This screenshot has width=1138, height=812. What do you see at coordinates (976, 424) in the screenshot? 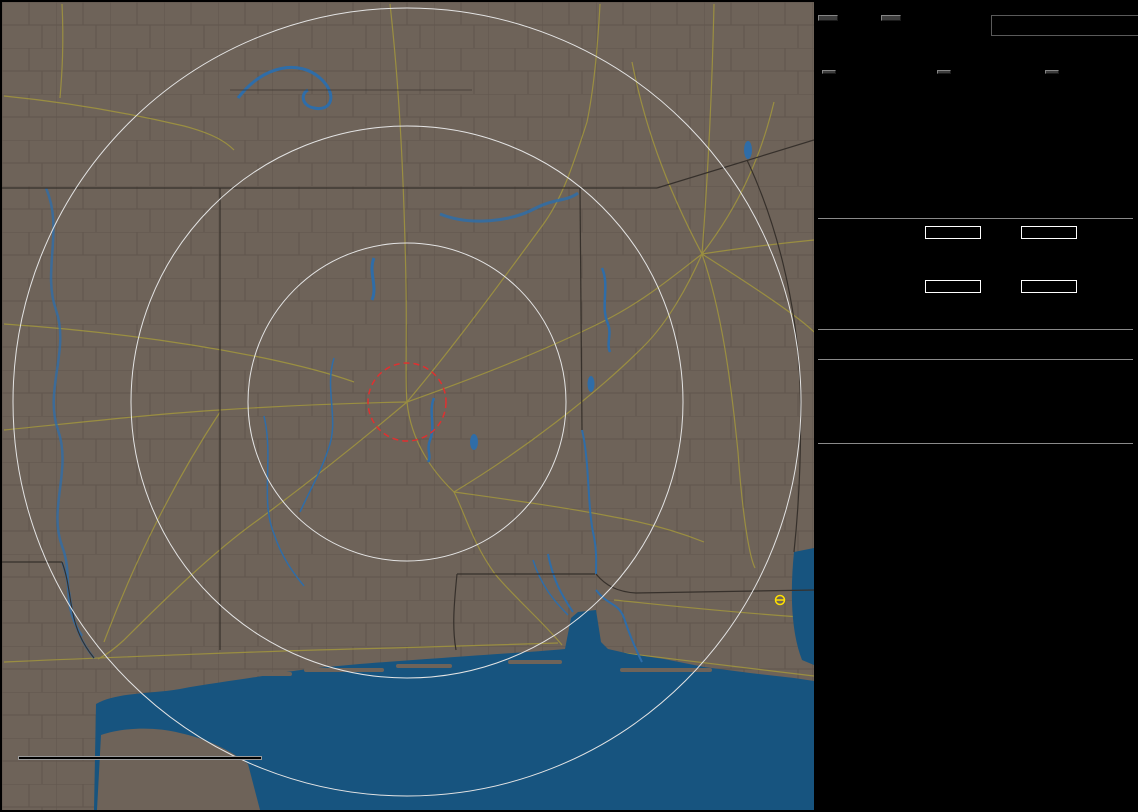
I see `range-row` at bounding box center [976, 424].